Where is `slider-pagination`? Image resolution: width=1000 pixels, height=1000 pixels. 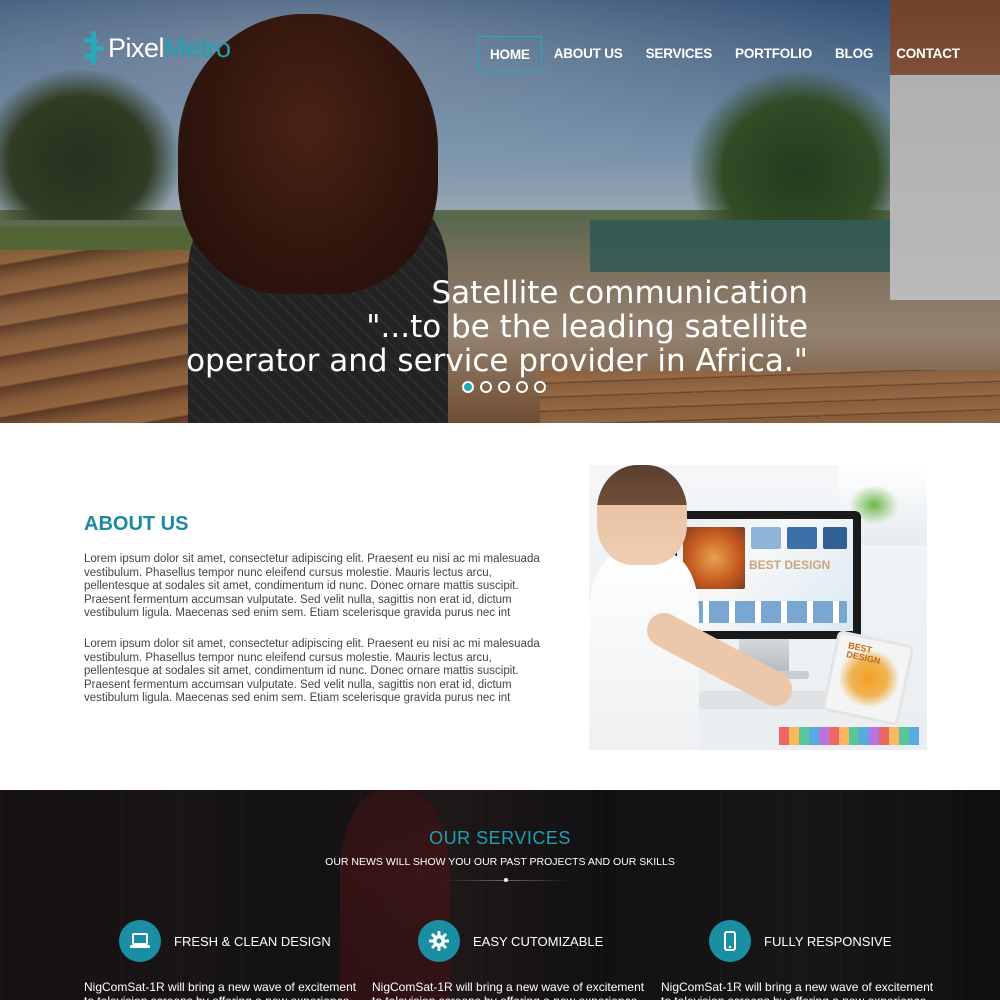 slider-pagination is located at coordinates (507, 387).